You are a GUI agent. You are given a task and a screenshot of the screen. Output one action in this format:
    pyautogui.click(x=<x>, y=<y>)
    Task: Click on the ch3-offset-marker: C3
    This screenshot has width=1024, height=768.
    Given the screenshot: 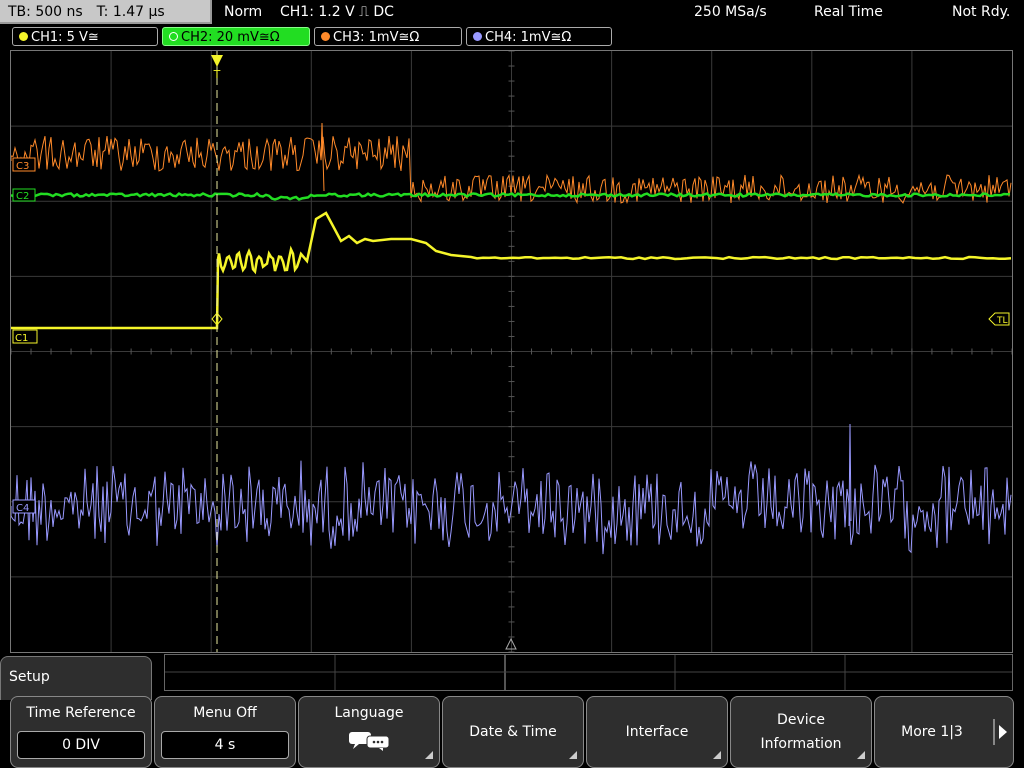 What is the action you would take?
    pyautogui.click(x=24, y=164)
    